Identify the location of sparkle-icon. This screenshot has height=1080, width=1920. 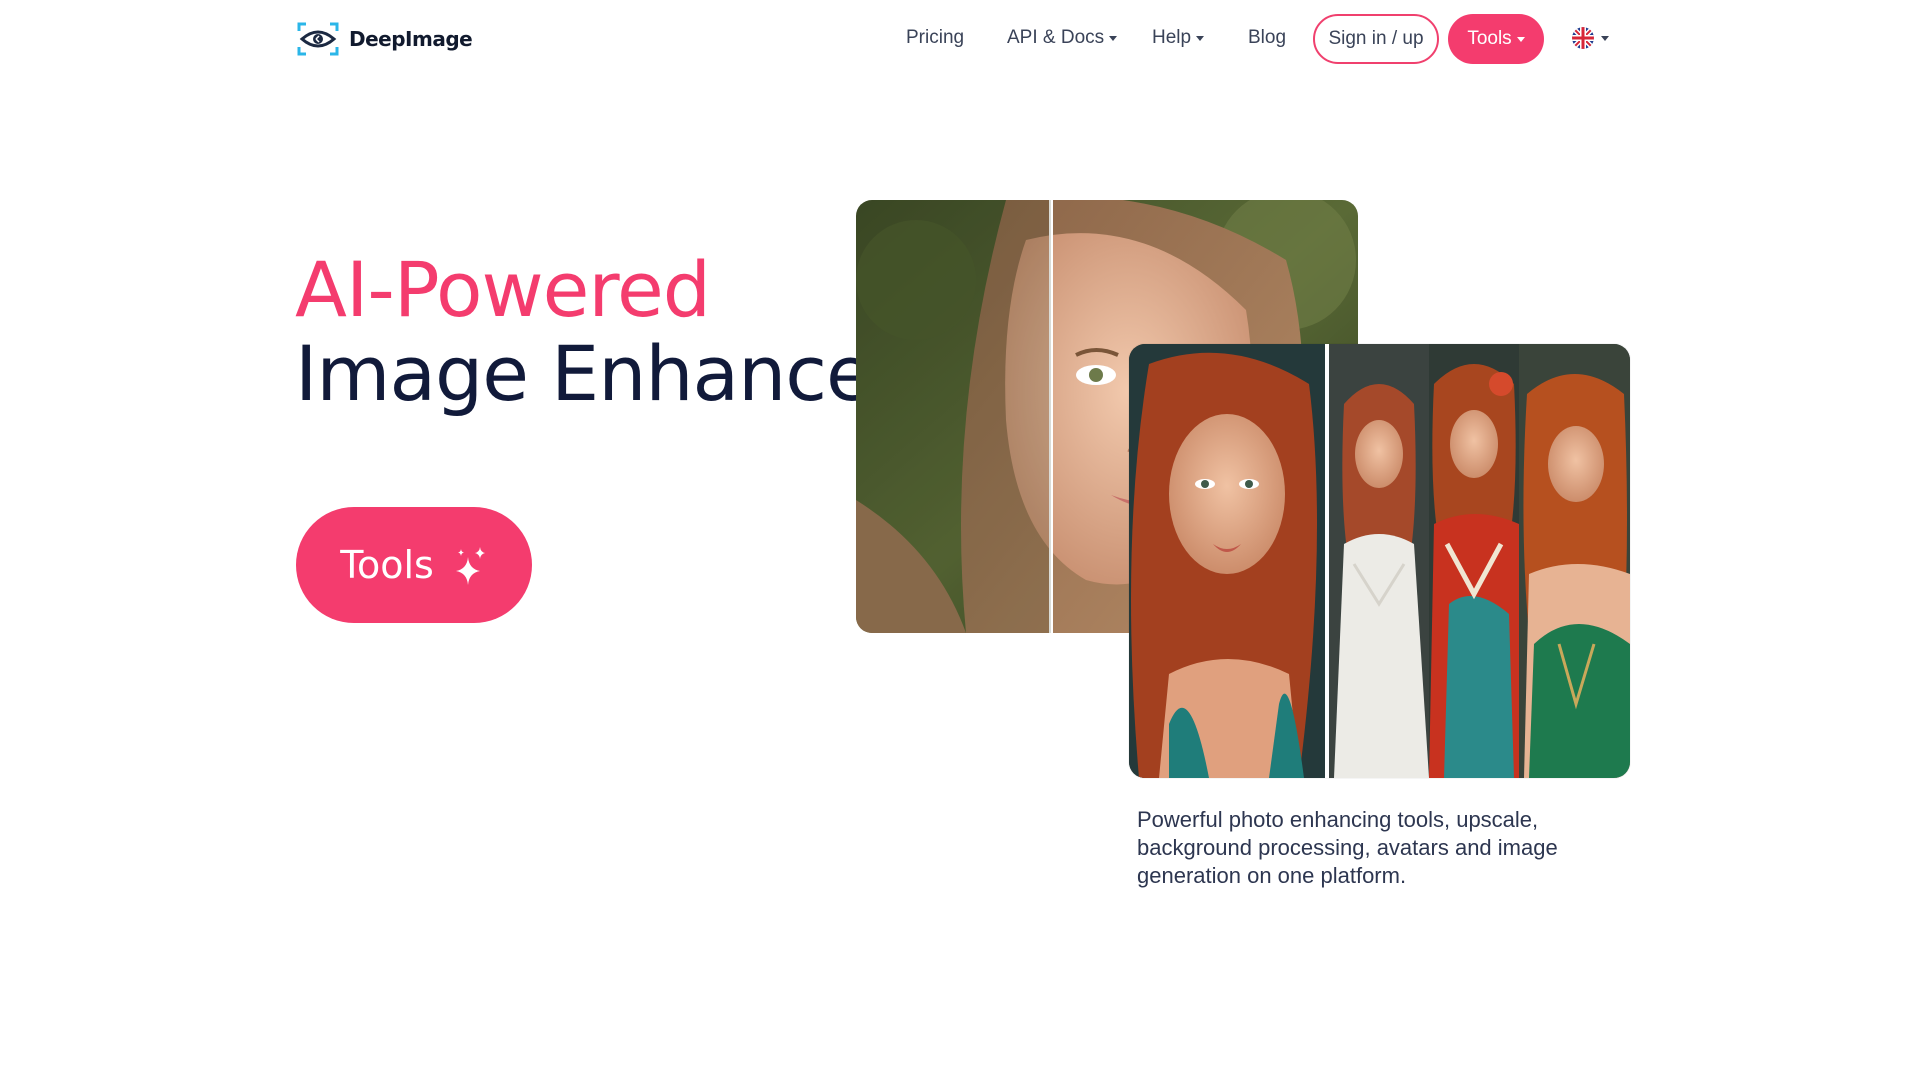
(470, 566).